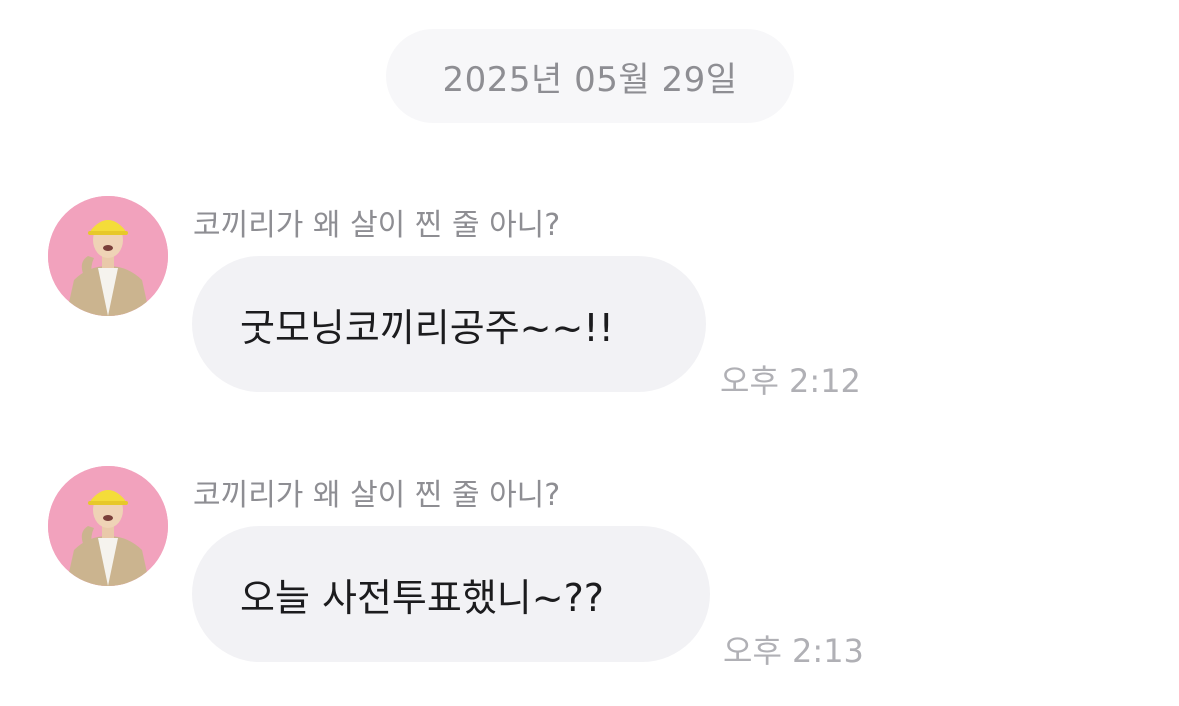 Image resolution: width=1179 pixels, height=706 pixels. I want to click on message-bubble: 오늘 사전투표했니~??, so click(451, 594).